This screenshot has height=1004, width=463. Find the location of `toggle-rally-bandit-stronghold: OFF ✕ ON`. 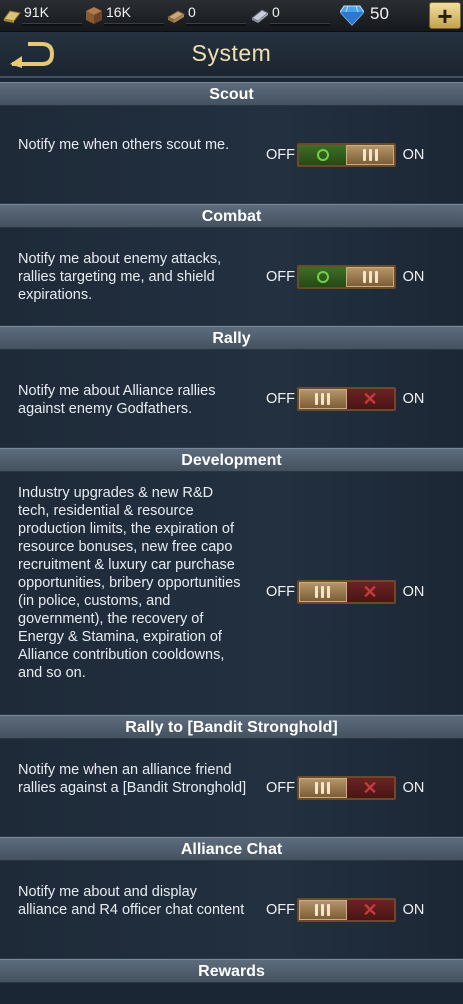

toggle-rally-bandit-stronghold: OFF ✕ ON is located at coordinates (350, 788).